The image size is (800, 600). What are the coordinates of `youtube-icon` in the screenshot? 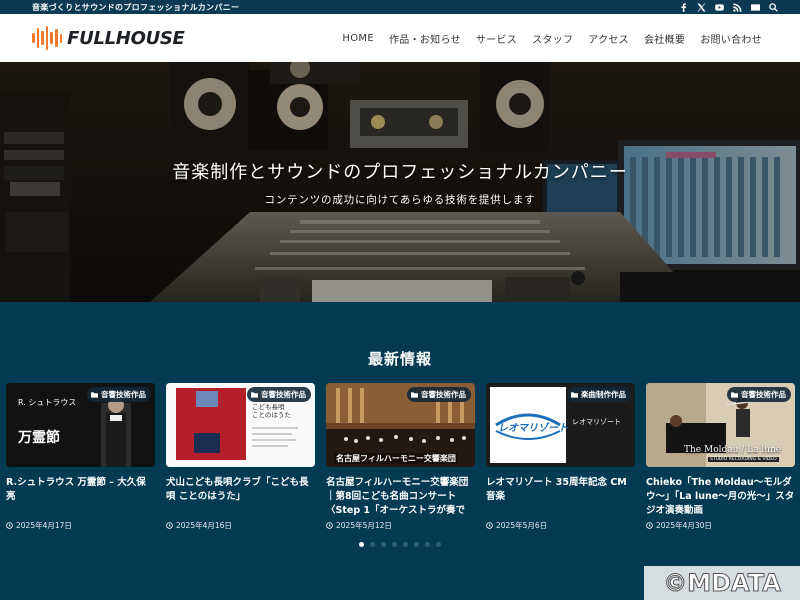 It's located at (719, 7).